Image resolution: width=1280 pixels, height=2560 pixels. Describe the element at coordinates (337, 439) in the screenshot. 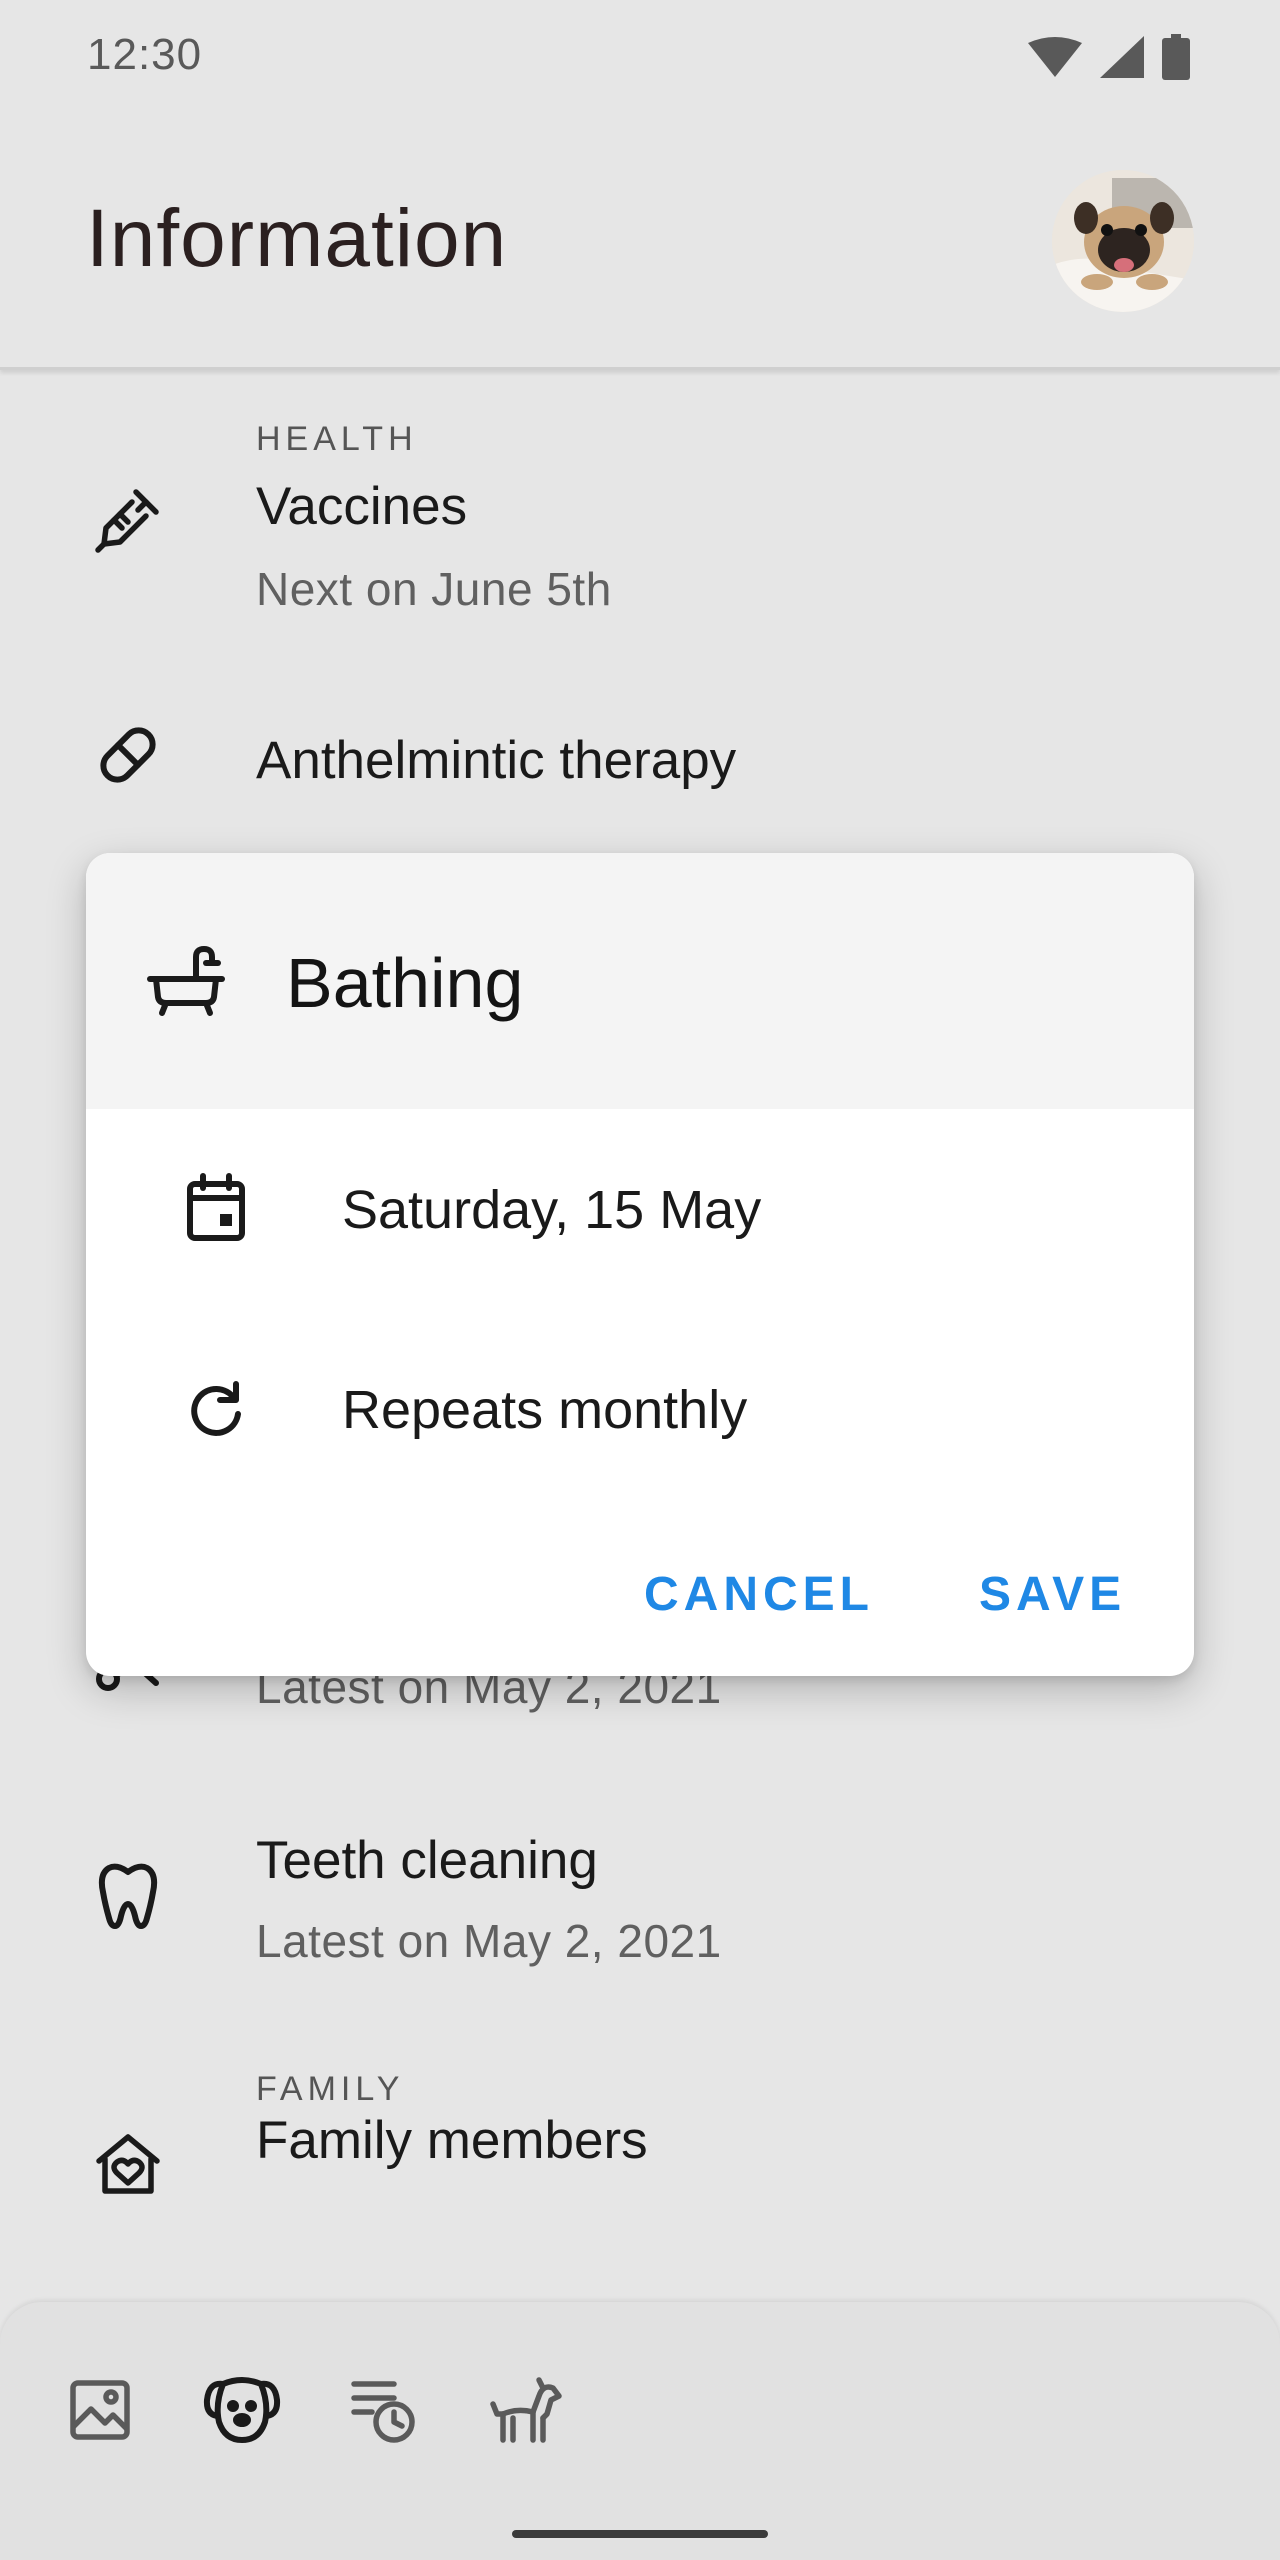

I see `section-label-health: HEALTH` at that location.